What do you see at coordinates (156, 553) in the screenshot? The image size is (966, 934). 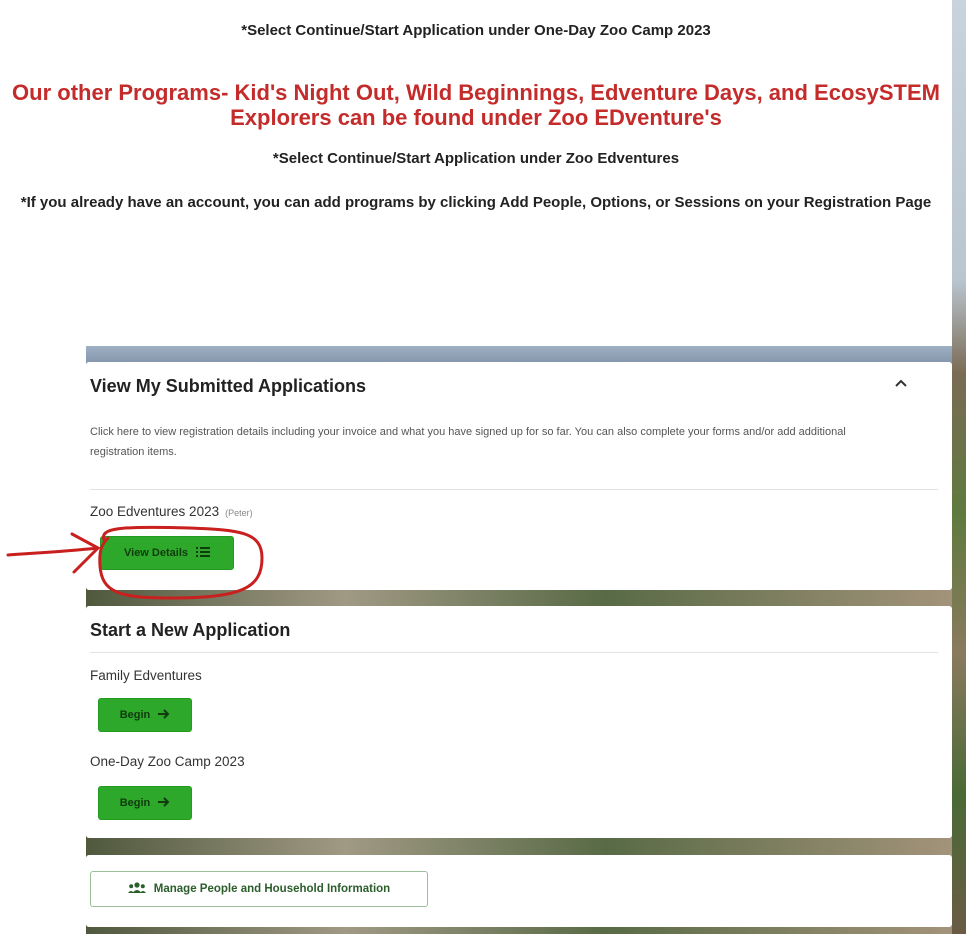 I see `view-details-label: View Details` at bounding box center [156, 553].